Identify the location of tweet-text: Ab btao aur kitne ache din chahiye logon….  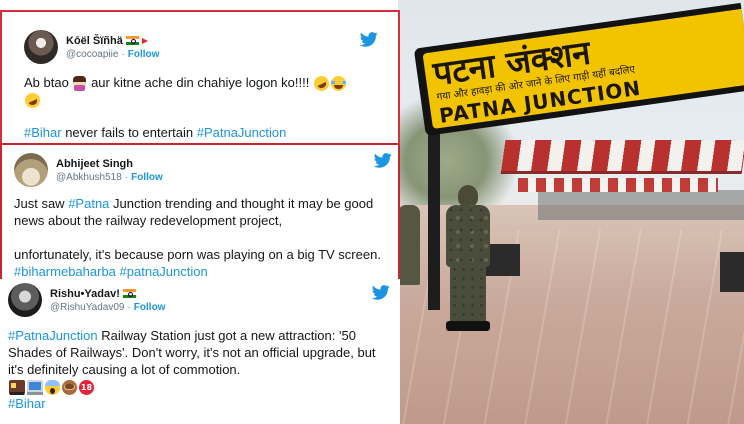
(203, 92).